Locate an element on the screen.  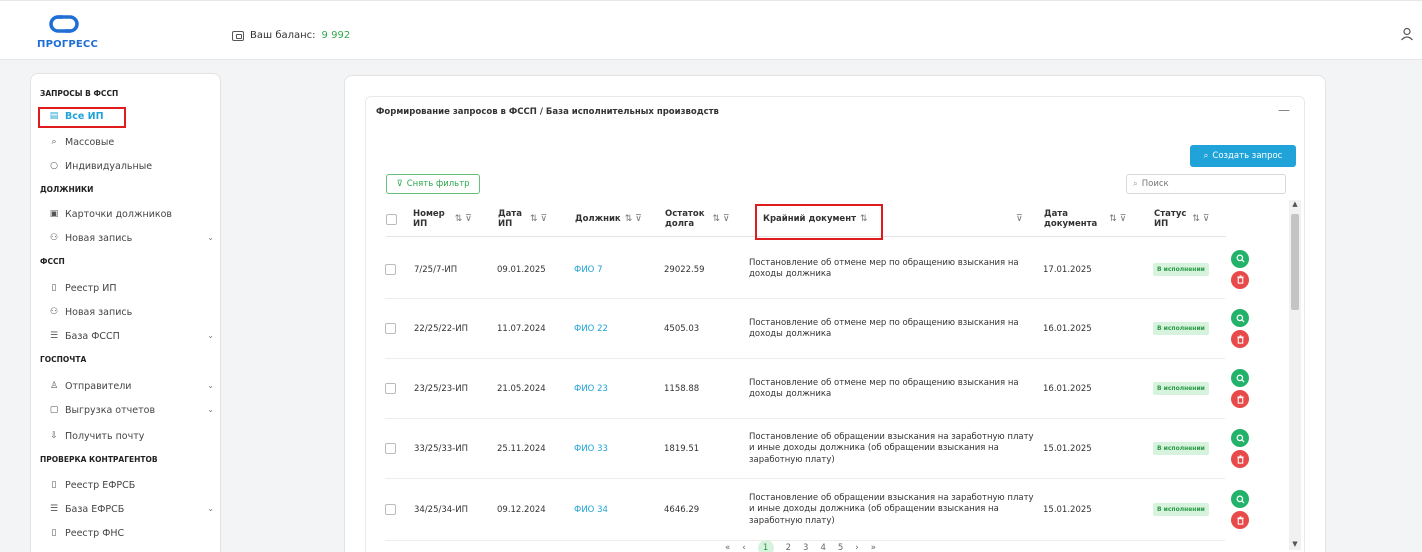
search-input is located at coordinates (1206, 184).